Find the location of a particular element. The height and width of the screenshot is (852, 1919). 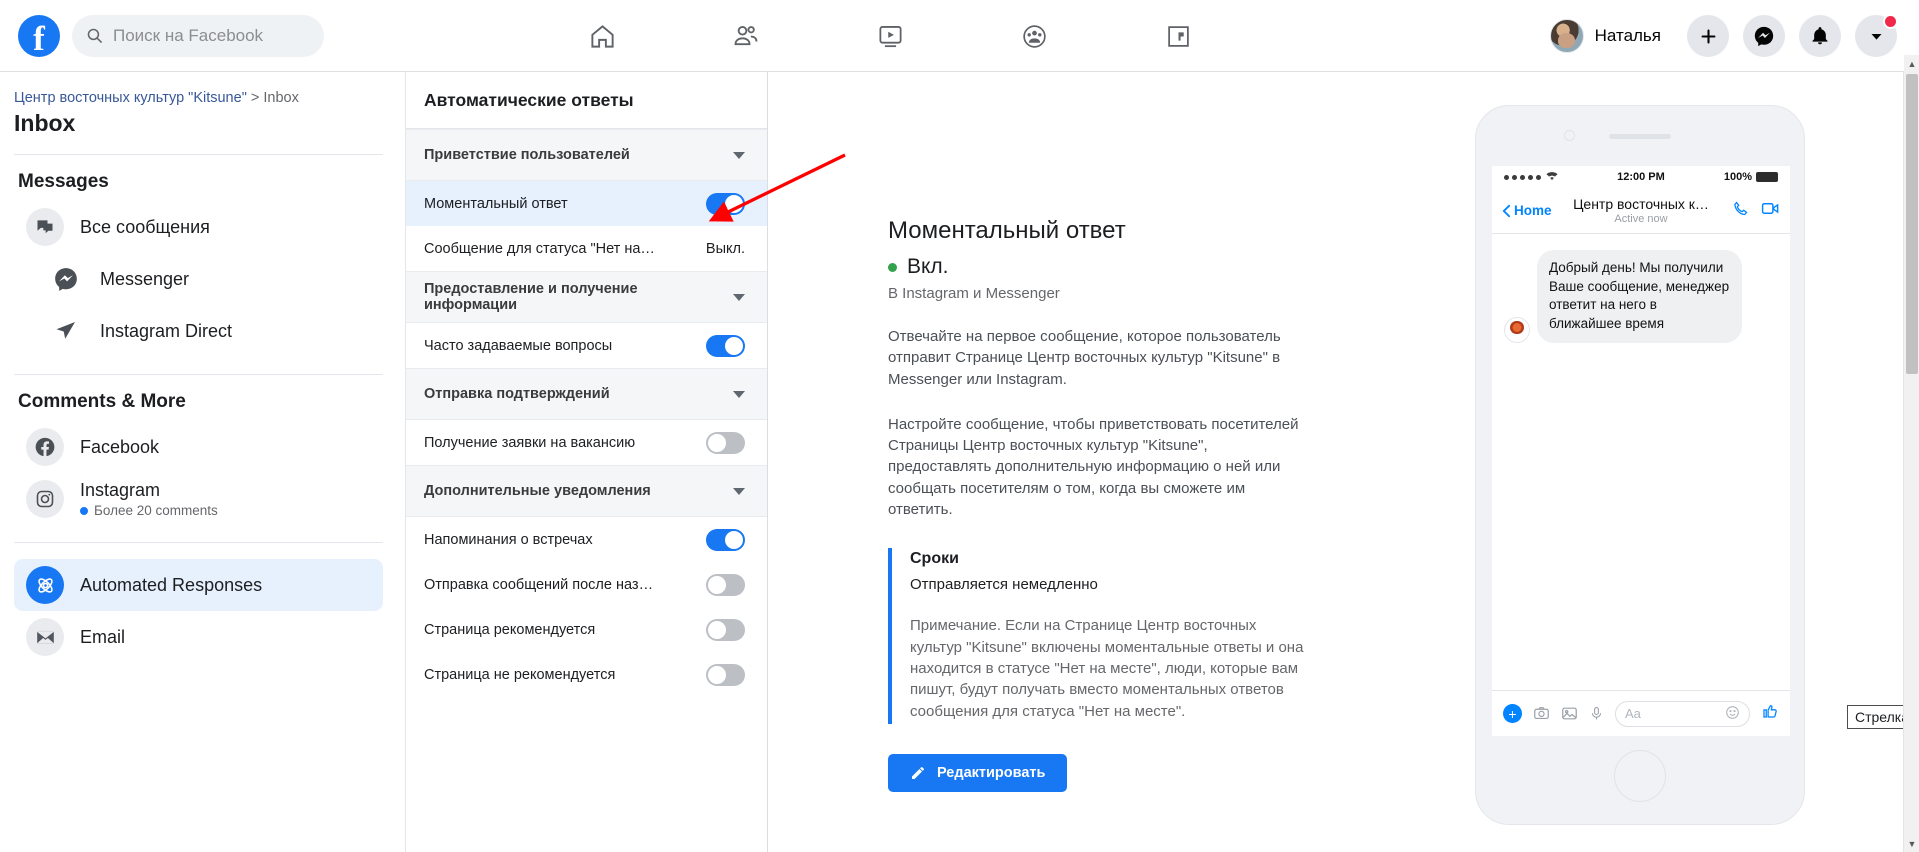

sidebar-section-messages-title: Messages is located at coordinates (63, 181).